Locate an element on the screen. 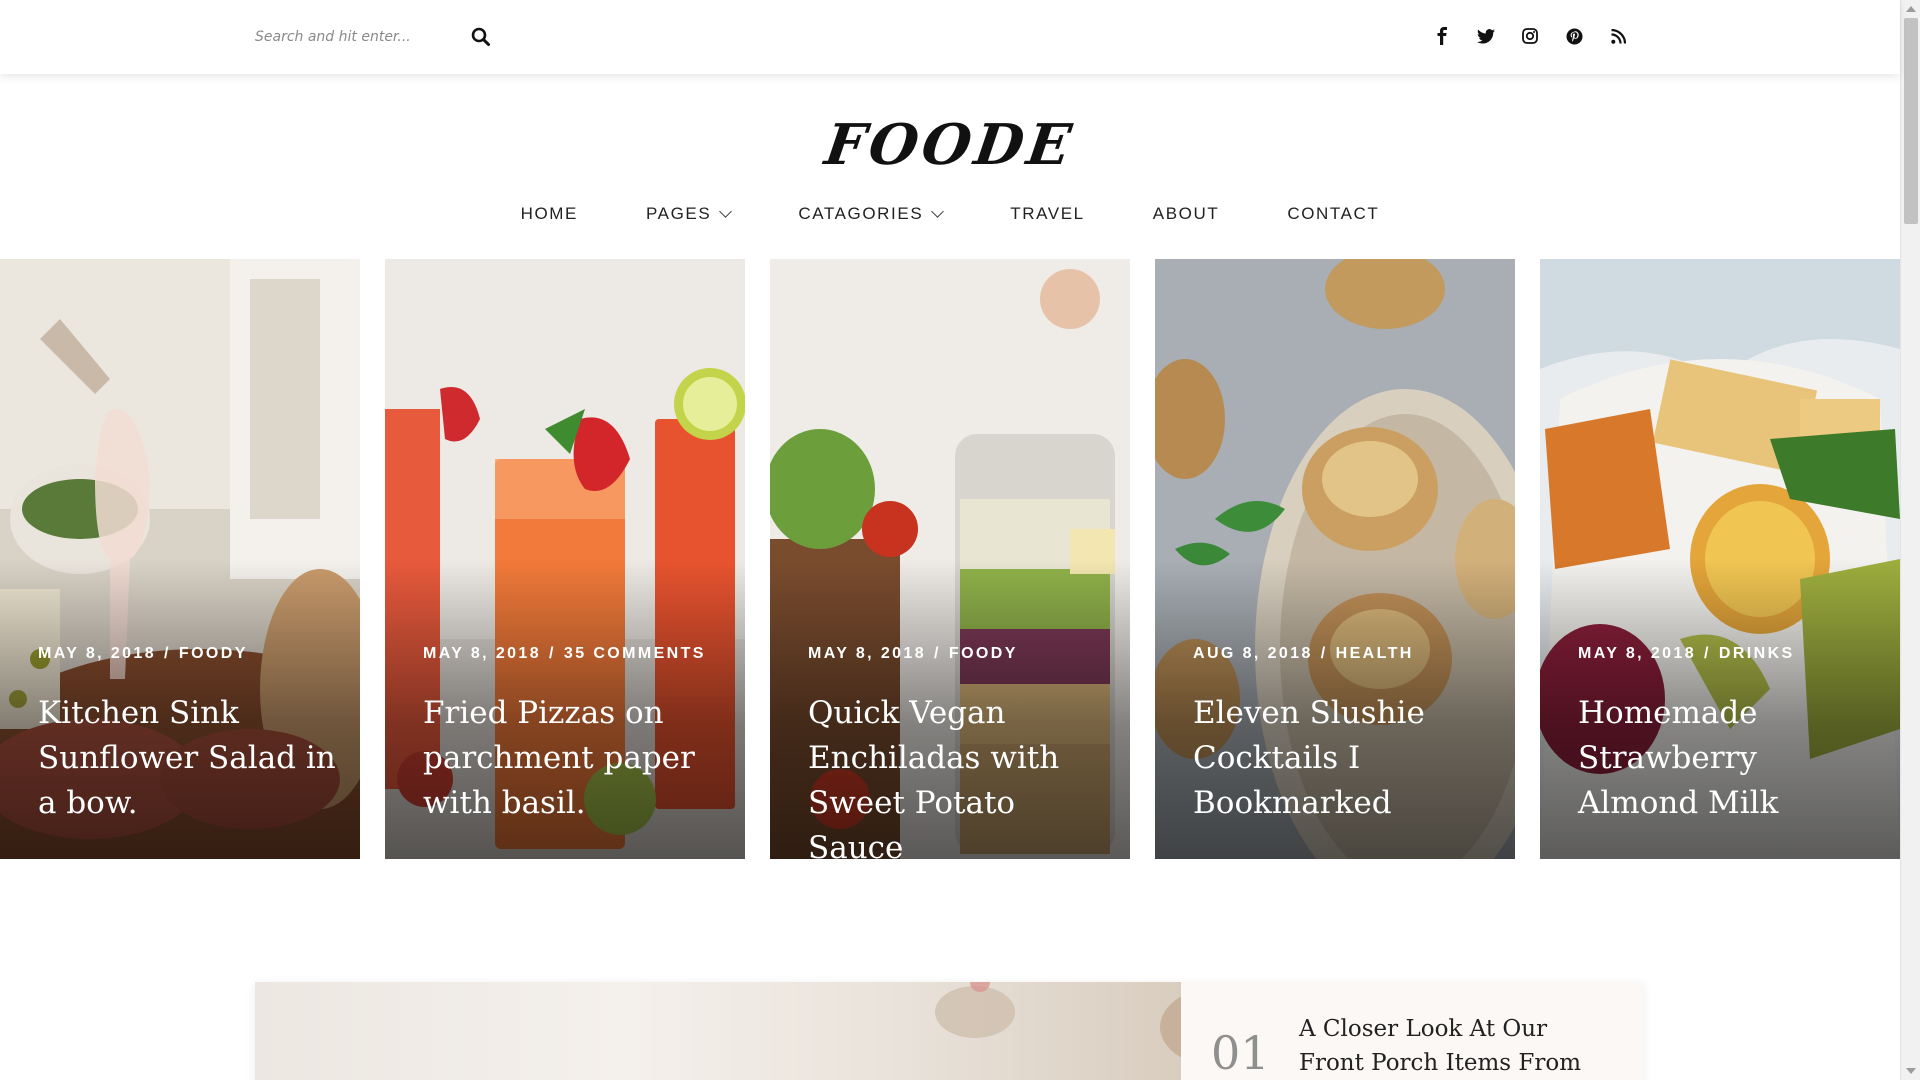 Image resolution: width=1920 pixels, height=1080 pixels. post-meta: AUG 8, 2018 / HEALTH is located at coordinates (1303, 654).